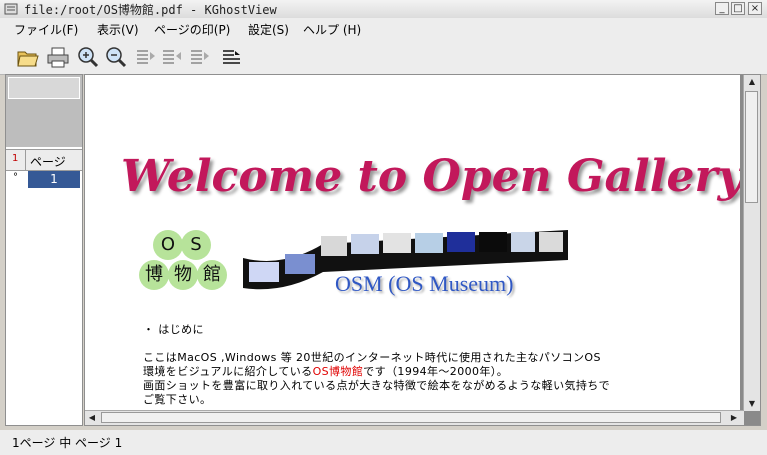 This screenshot has height=455, width=767. What do you see at coordinates (28, 57) in the screenshot?
I see `open-icon` at bounding box center [28, 57].